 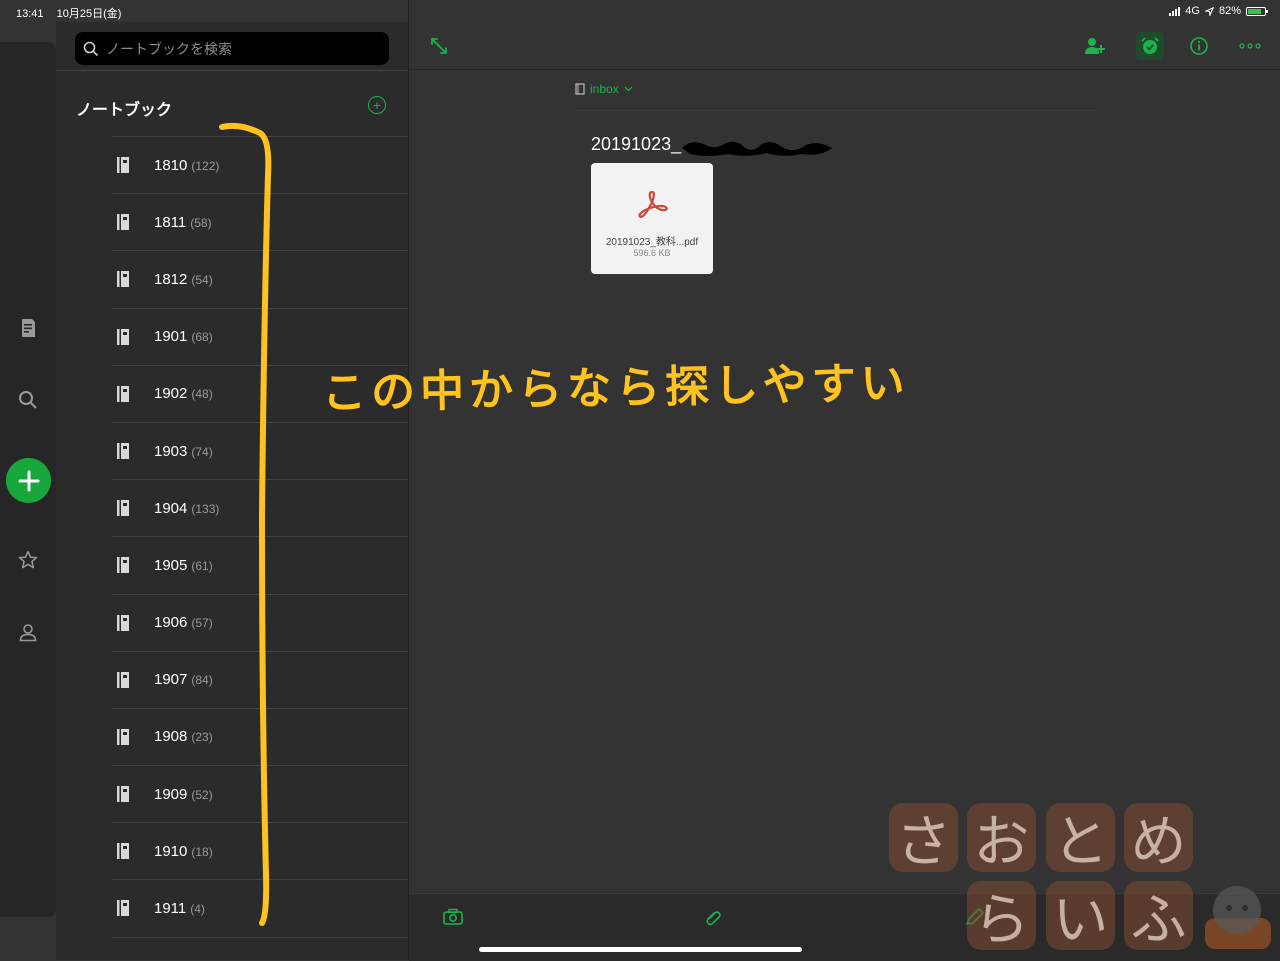 What do you see at coordinates (1229, 11) in the screenshot?
I see `battery-percent: 82%` at bounding box center [1229, 11].